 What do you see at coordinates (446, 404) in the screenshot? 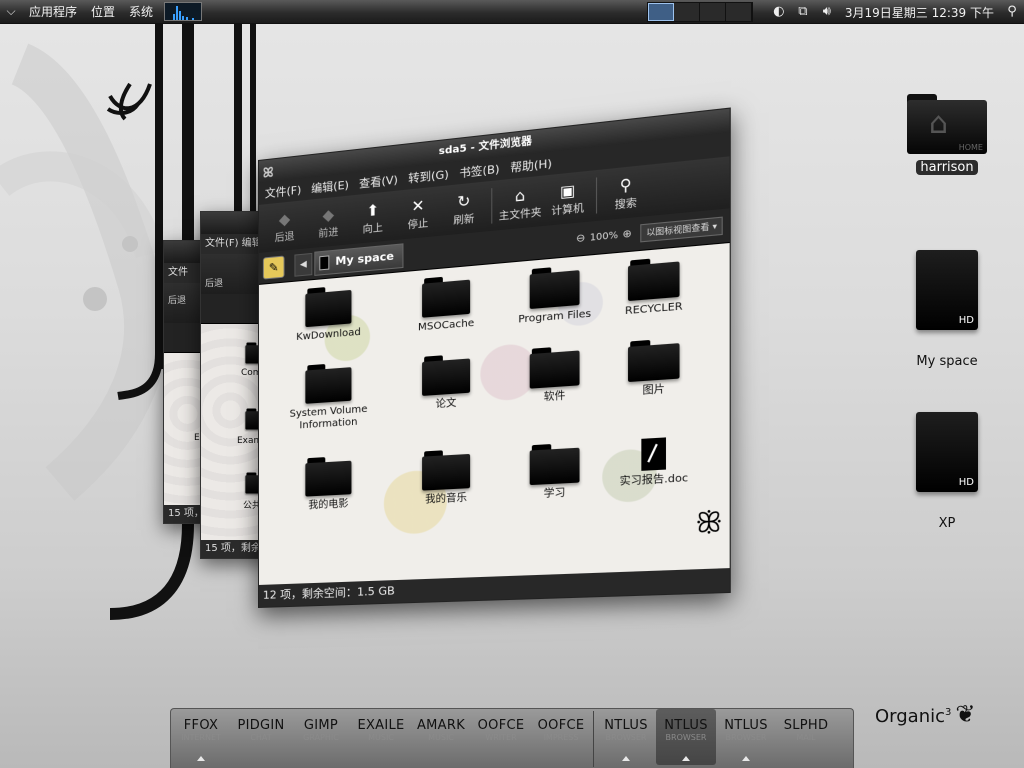
I see `file-name: 论文` at bounding box center [446, 404].